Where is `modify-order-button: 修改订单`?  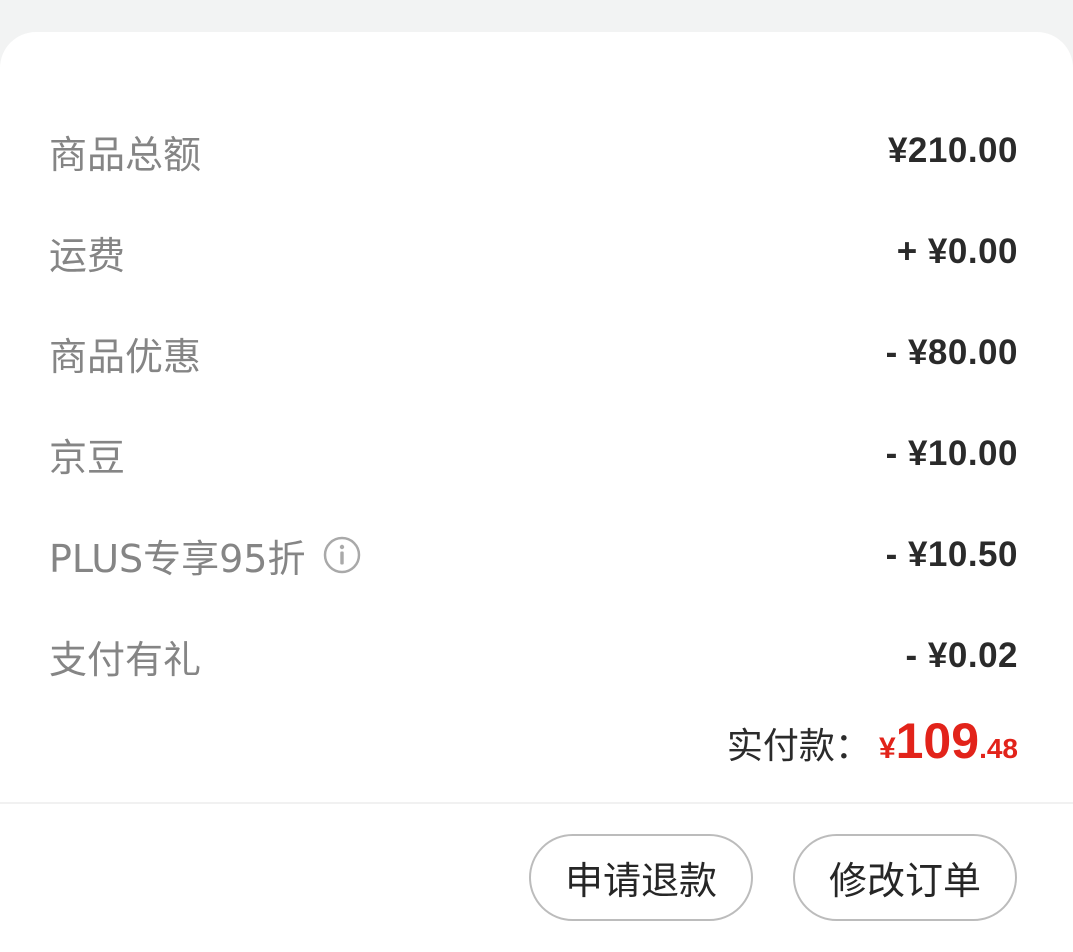 modify-order-button: 修改订单 is located at coordinates (905, 877).